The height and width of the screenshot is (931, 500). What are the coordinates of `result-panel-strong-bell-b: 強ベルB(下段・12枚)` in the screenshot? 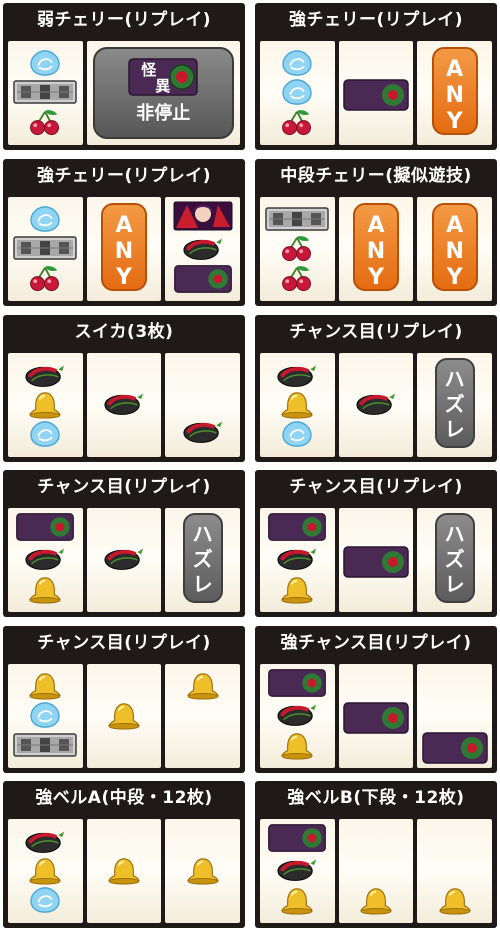 It's located at (376, 854).